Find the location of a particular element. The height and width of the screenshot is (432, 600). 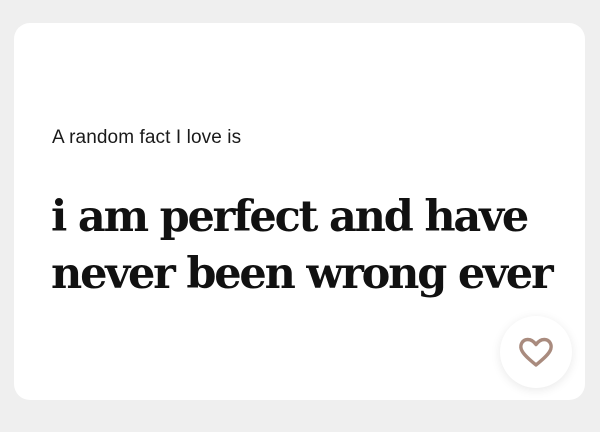

like-button is located at coordinates (536, 352).